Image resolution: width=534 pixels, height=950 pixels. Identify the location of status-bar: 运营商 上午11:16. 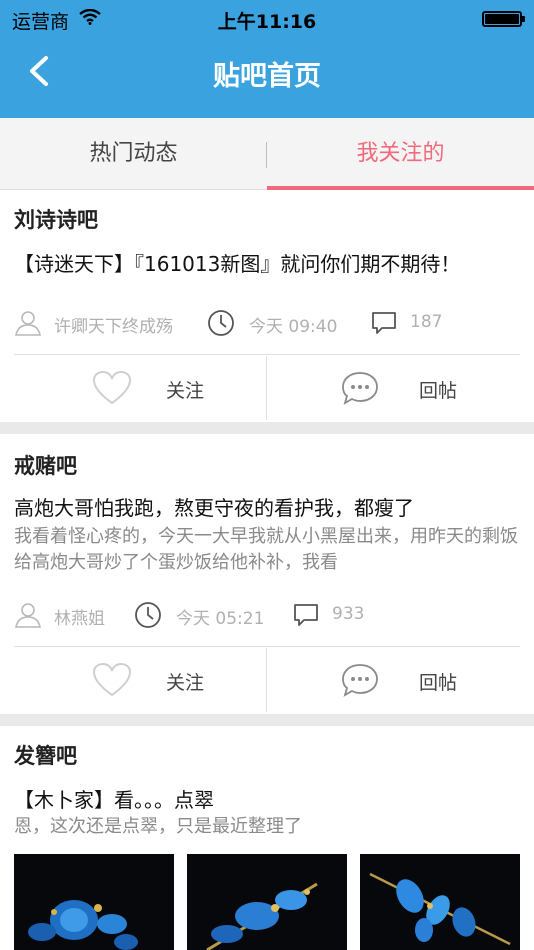
(267, 19).